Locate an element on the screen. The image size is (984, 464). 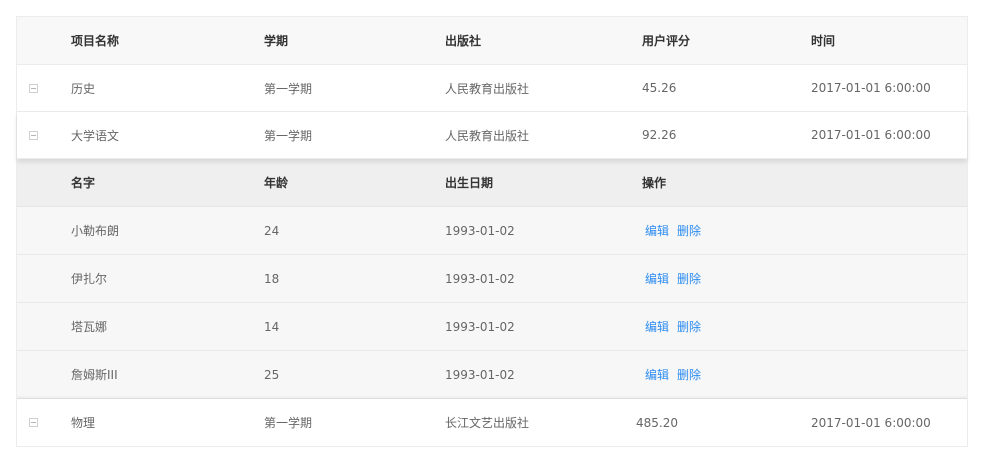
cell-rating: 92.26 is located at coordinates (659, 135).